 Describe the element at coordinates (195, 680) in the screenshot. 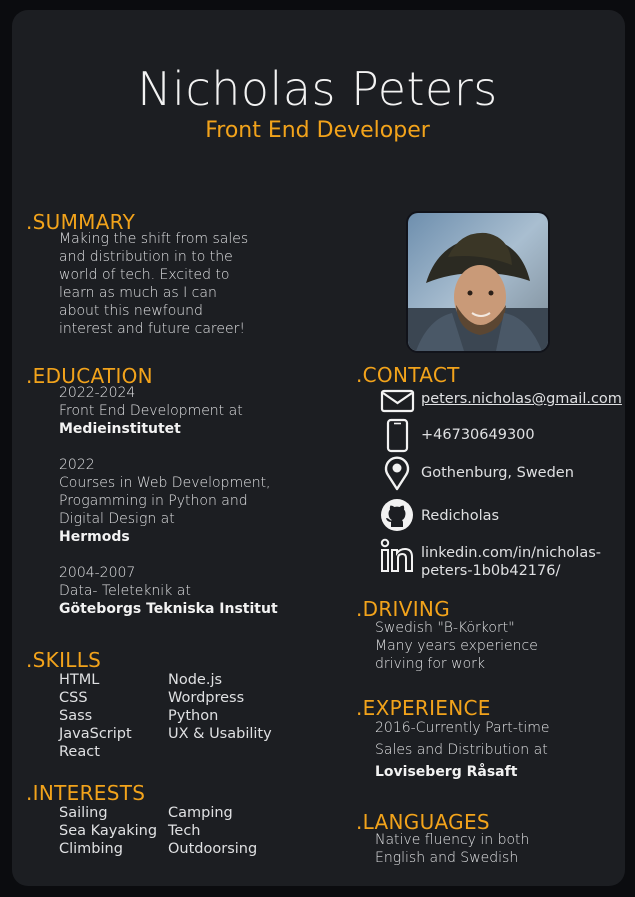

I see `skill-item: Node.js` at that location.